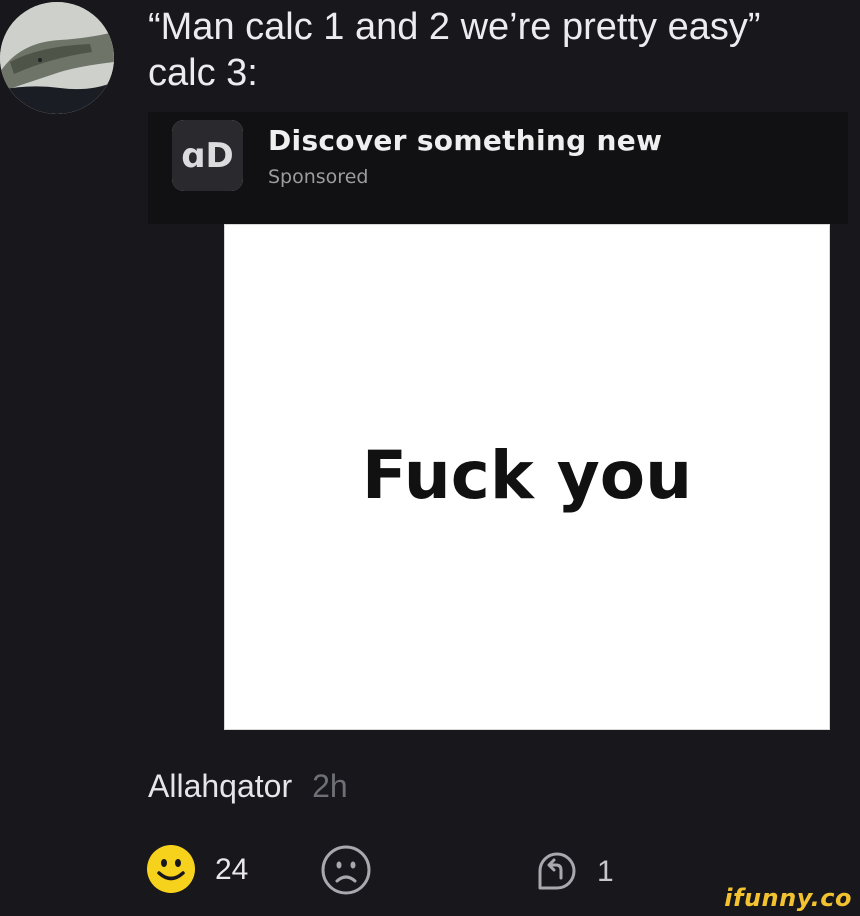 This screenshot has height=916, width=860. Describe the element at coordinates (465, 140) in the screenshot. I see `ad-title: Discover something new` at that location.